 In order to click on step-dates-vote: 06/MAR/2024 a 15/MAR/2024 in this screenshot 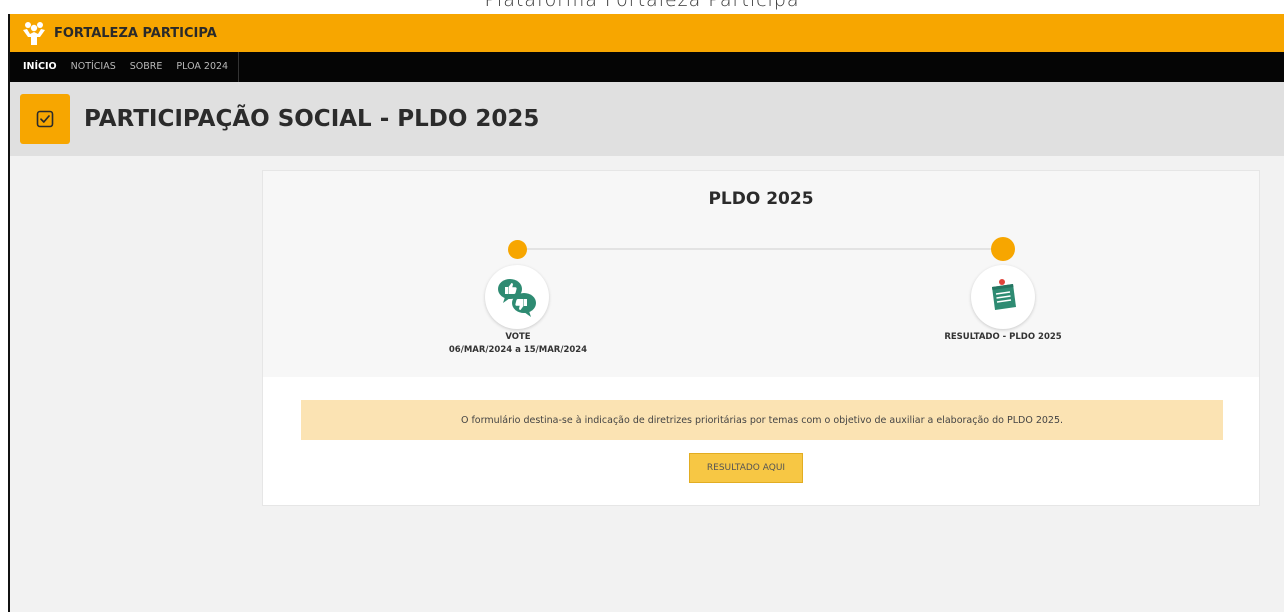, I will do `click(518, 350)`.